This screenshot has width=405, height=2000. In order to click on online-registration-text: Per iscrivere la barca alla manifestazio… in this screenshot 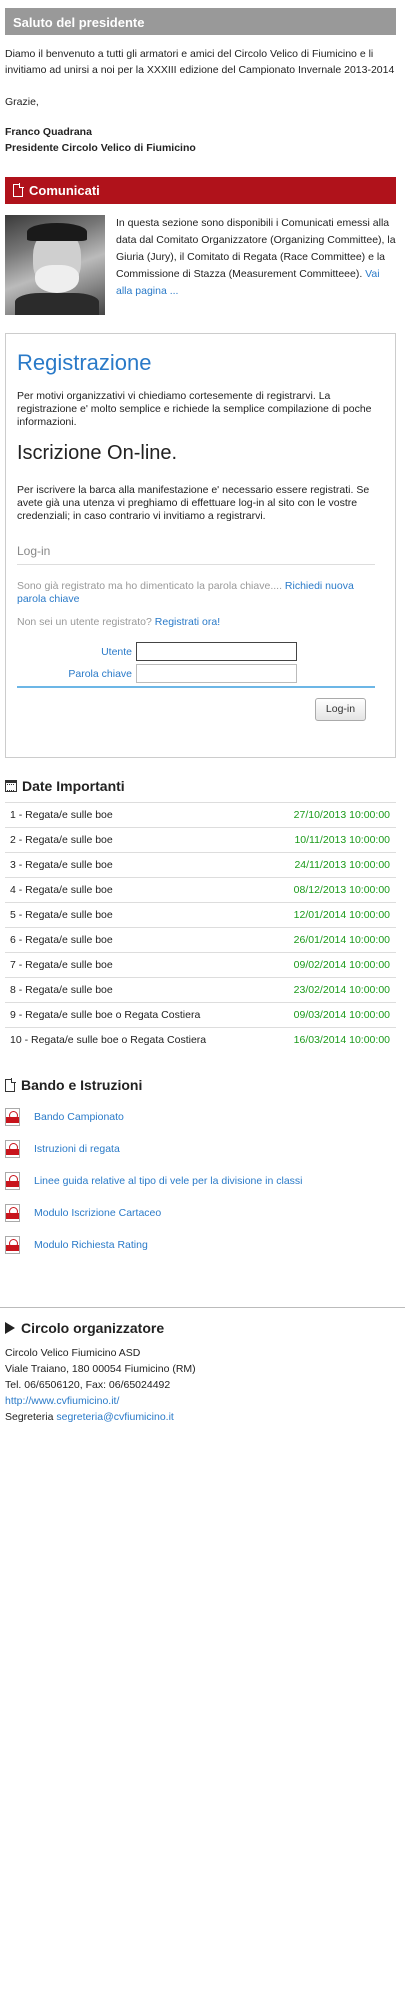, I will do `click(193, 503)`.